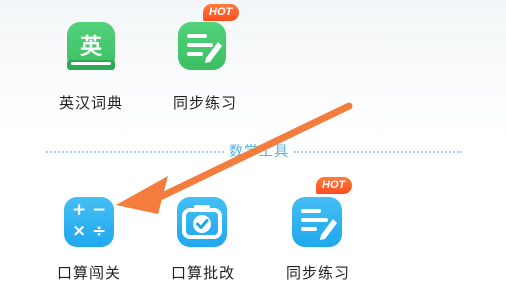 Image resolution: width=506 pixels, height=296 pixels. I want to click on section-divider-left, so click(135, 152).